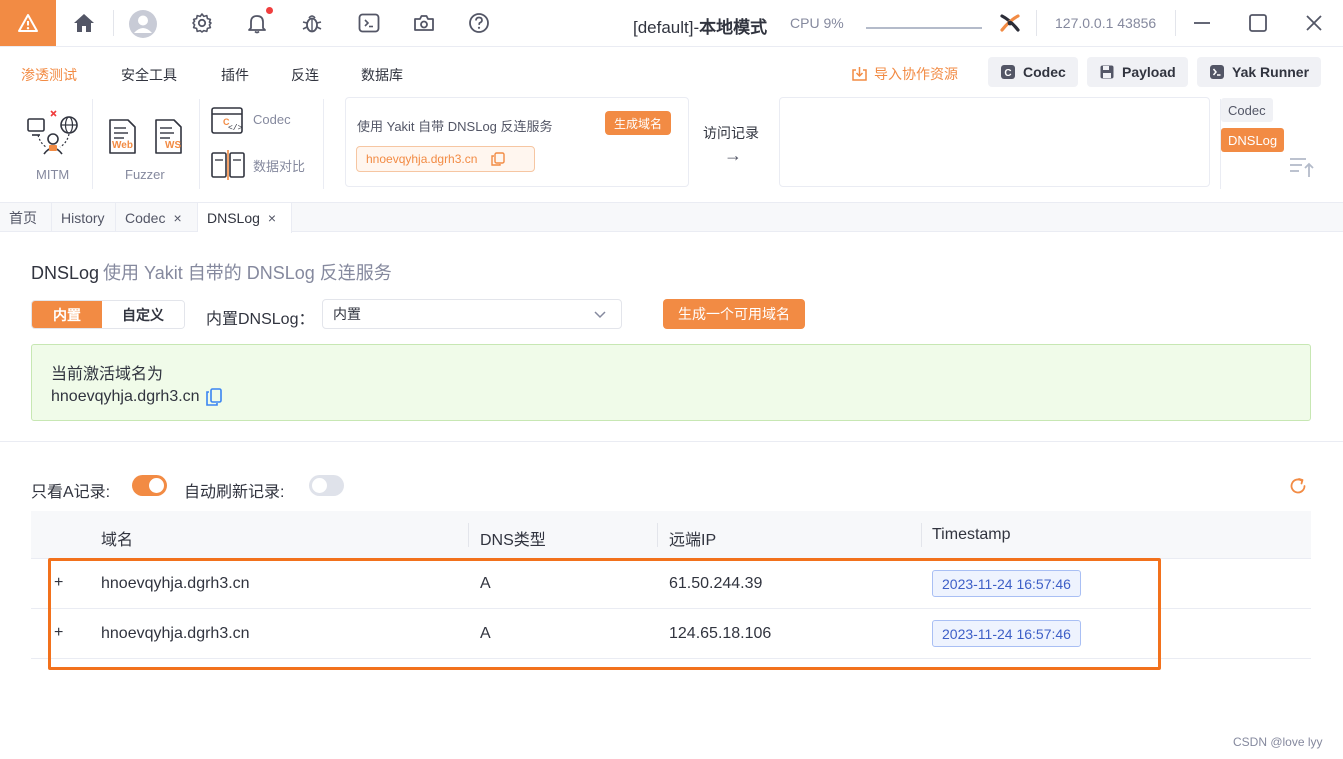 Image resolution: width=1343 pixels, height=759 pixels. I want to click on domain-chip: hnoevqyhja.dgrh3.cn, so click(445, 159).